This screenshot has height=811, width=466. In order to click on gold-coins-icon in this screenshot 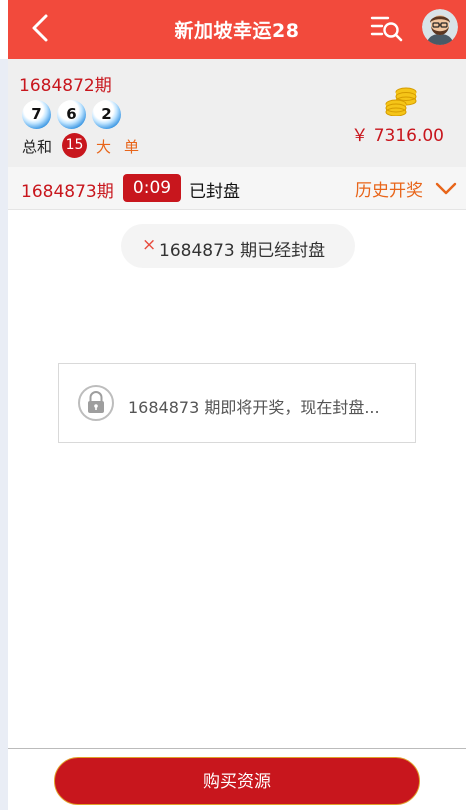, I will do `click(402, 100)`.